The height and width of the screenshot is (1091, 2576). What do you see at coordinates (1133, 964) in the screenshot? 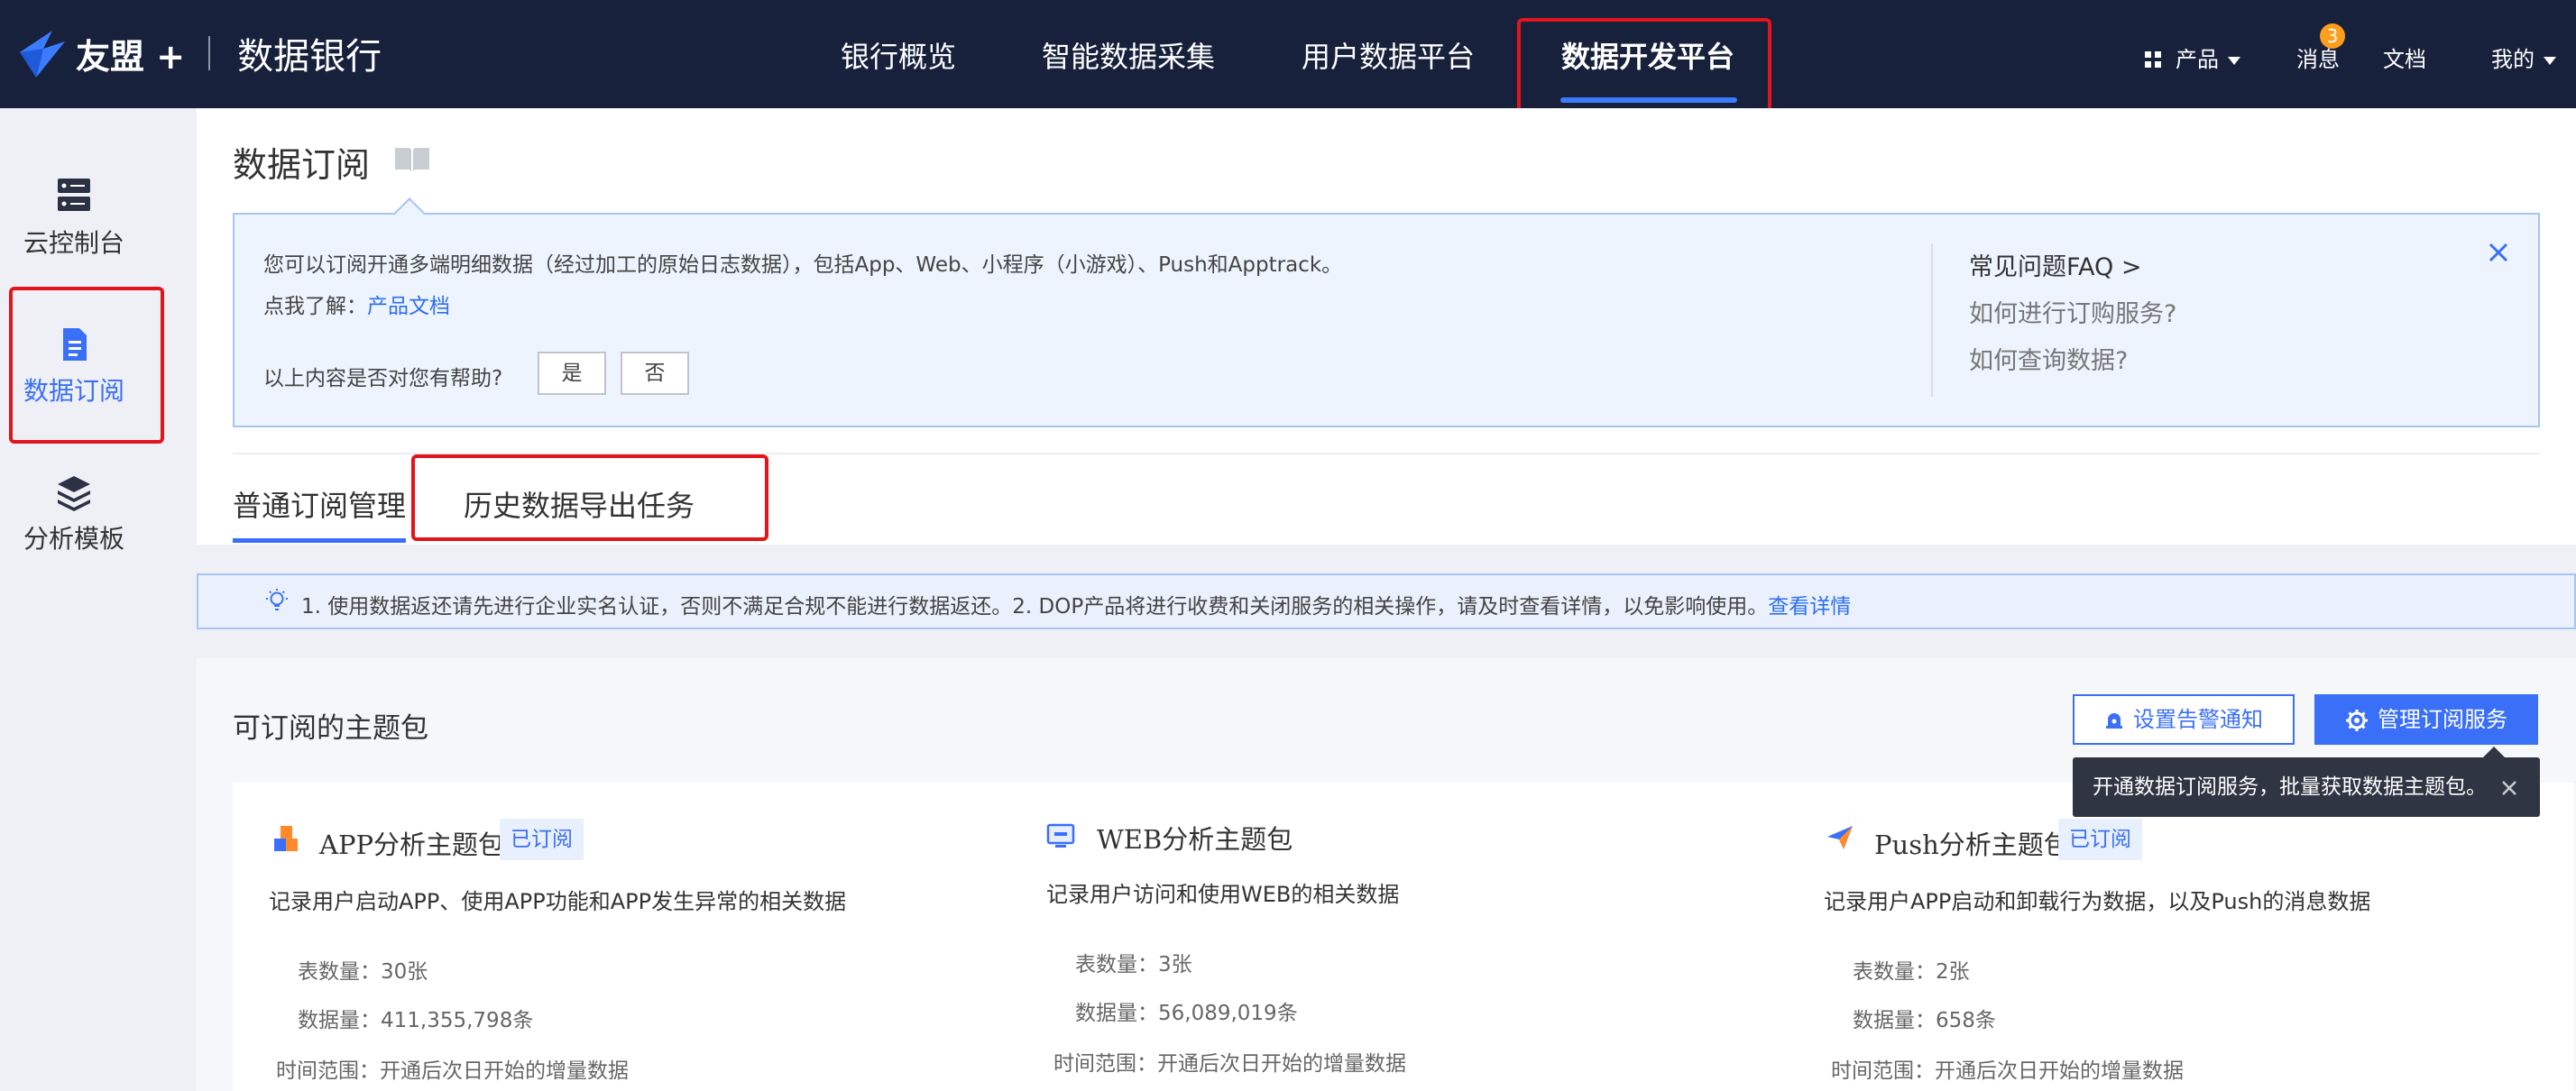
I see `table-count: 表数量：3张` at bounding box center [1133, 964].